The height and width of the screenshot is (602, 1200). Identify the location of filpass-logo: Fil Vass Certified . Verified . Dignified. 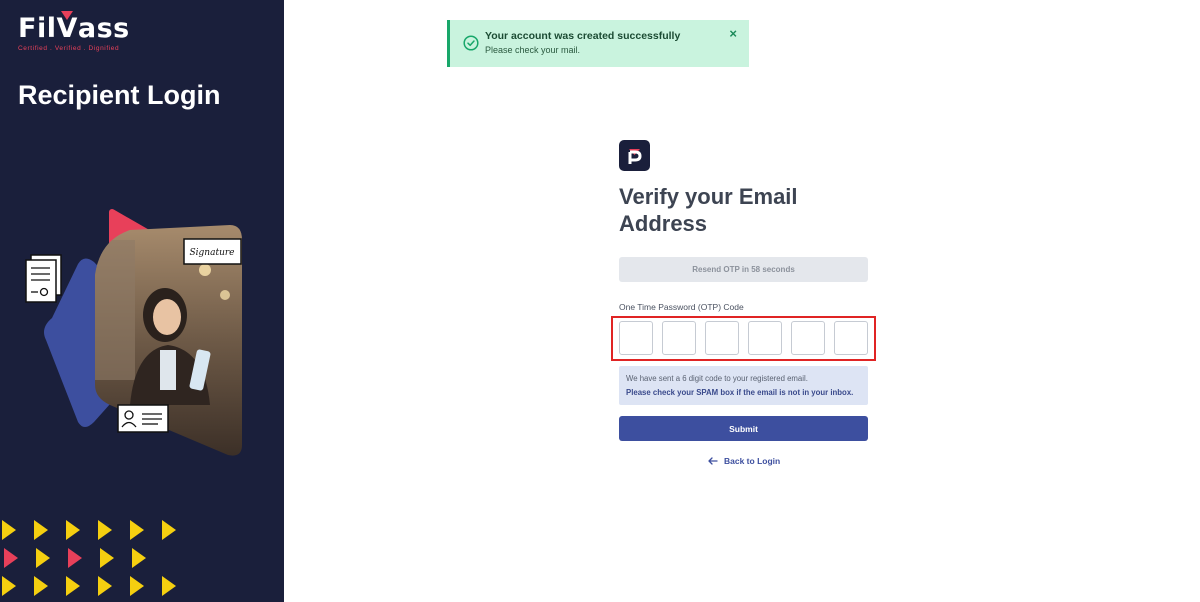
(74, 31).